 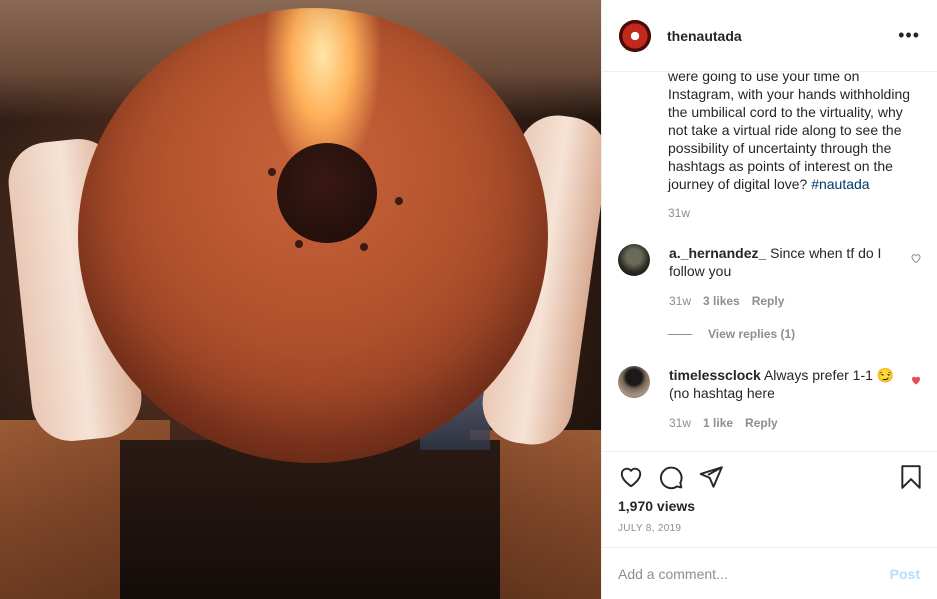 What do you see at coordinates (769, 499) in the screenshot?
I see `action-bar: 1,970 views JULY 8, 2019` at bounding box center [769, 499].